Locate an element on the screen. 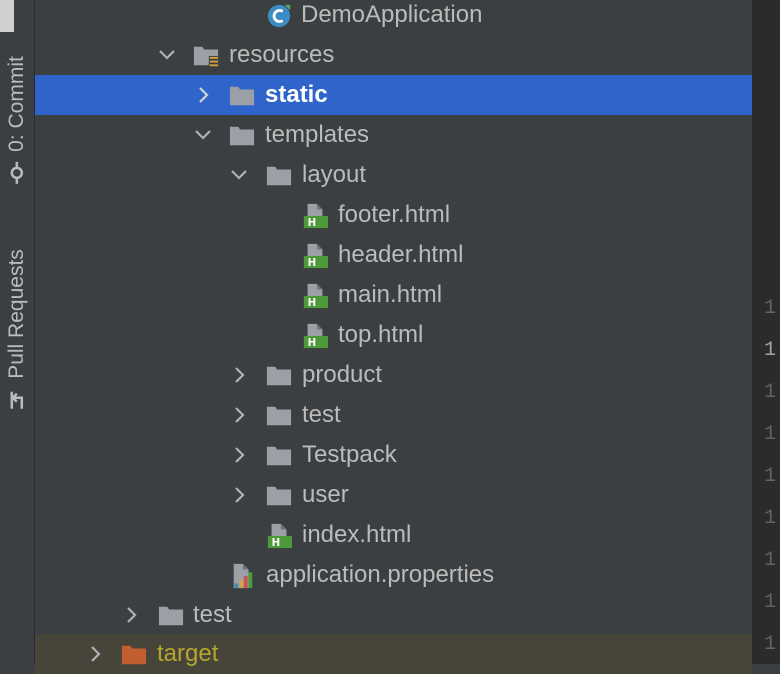  tree-item-test-src: test is located at coordinates (393, 615).